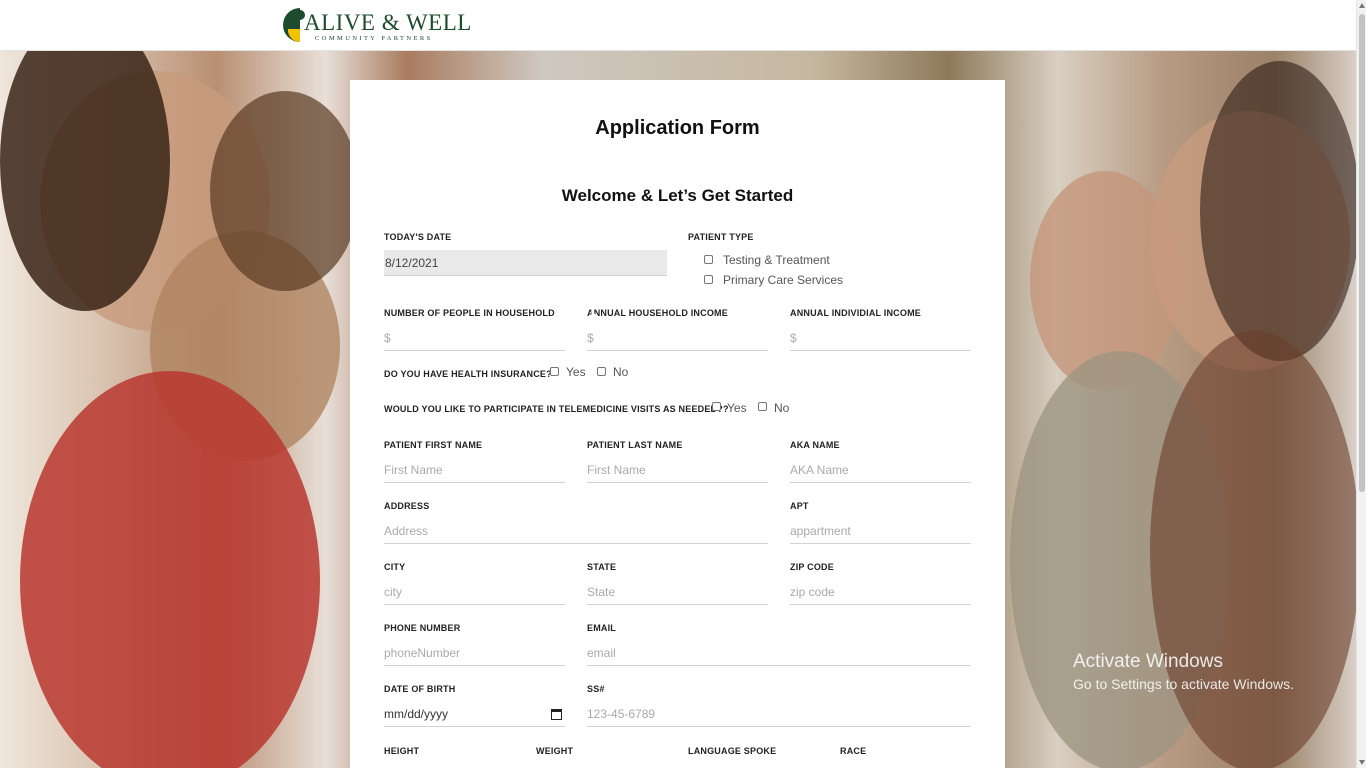 This screenshot has height=768, width=1366. Describe the element at coordinates (1362, 5) in the screenshot. I see `scroll-up-icon` at that location.